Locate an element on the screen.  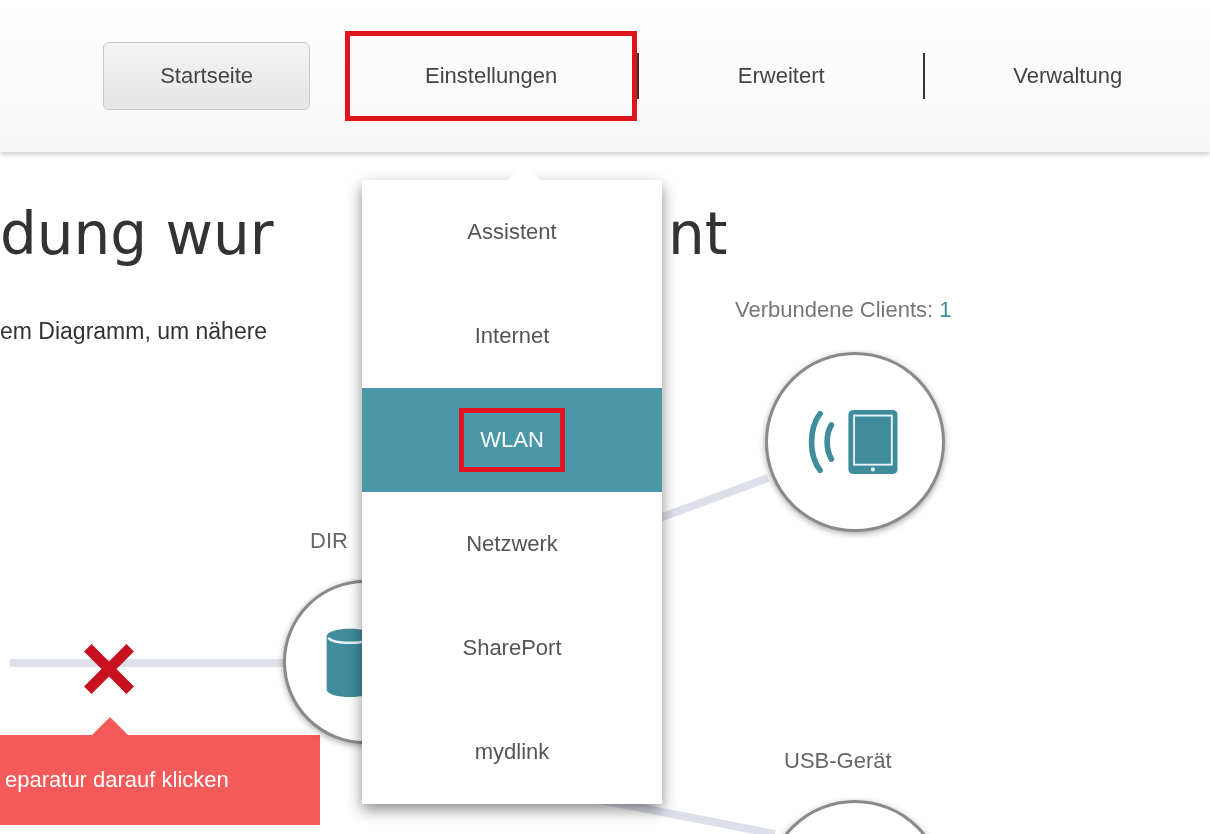
node-label: USB-Gerät is located at coordinates (838, 761).